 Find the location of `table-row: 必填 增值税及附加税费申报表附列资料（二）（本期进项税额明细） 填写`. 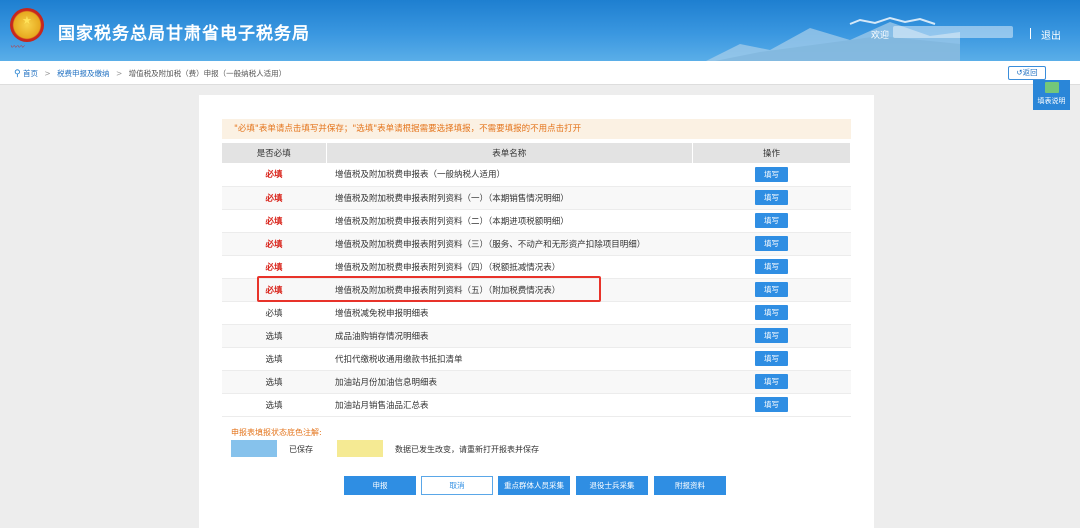

table-row: 必填 增值税及附加税费申报表附列资料（二）（本期进项税额明细） 填写 is located at coordinates (536, 221).